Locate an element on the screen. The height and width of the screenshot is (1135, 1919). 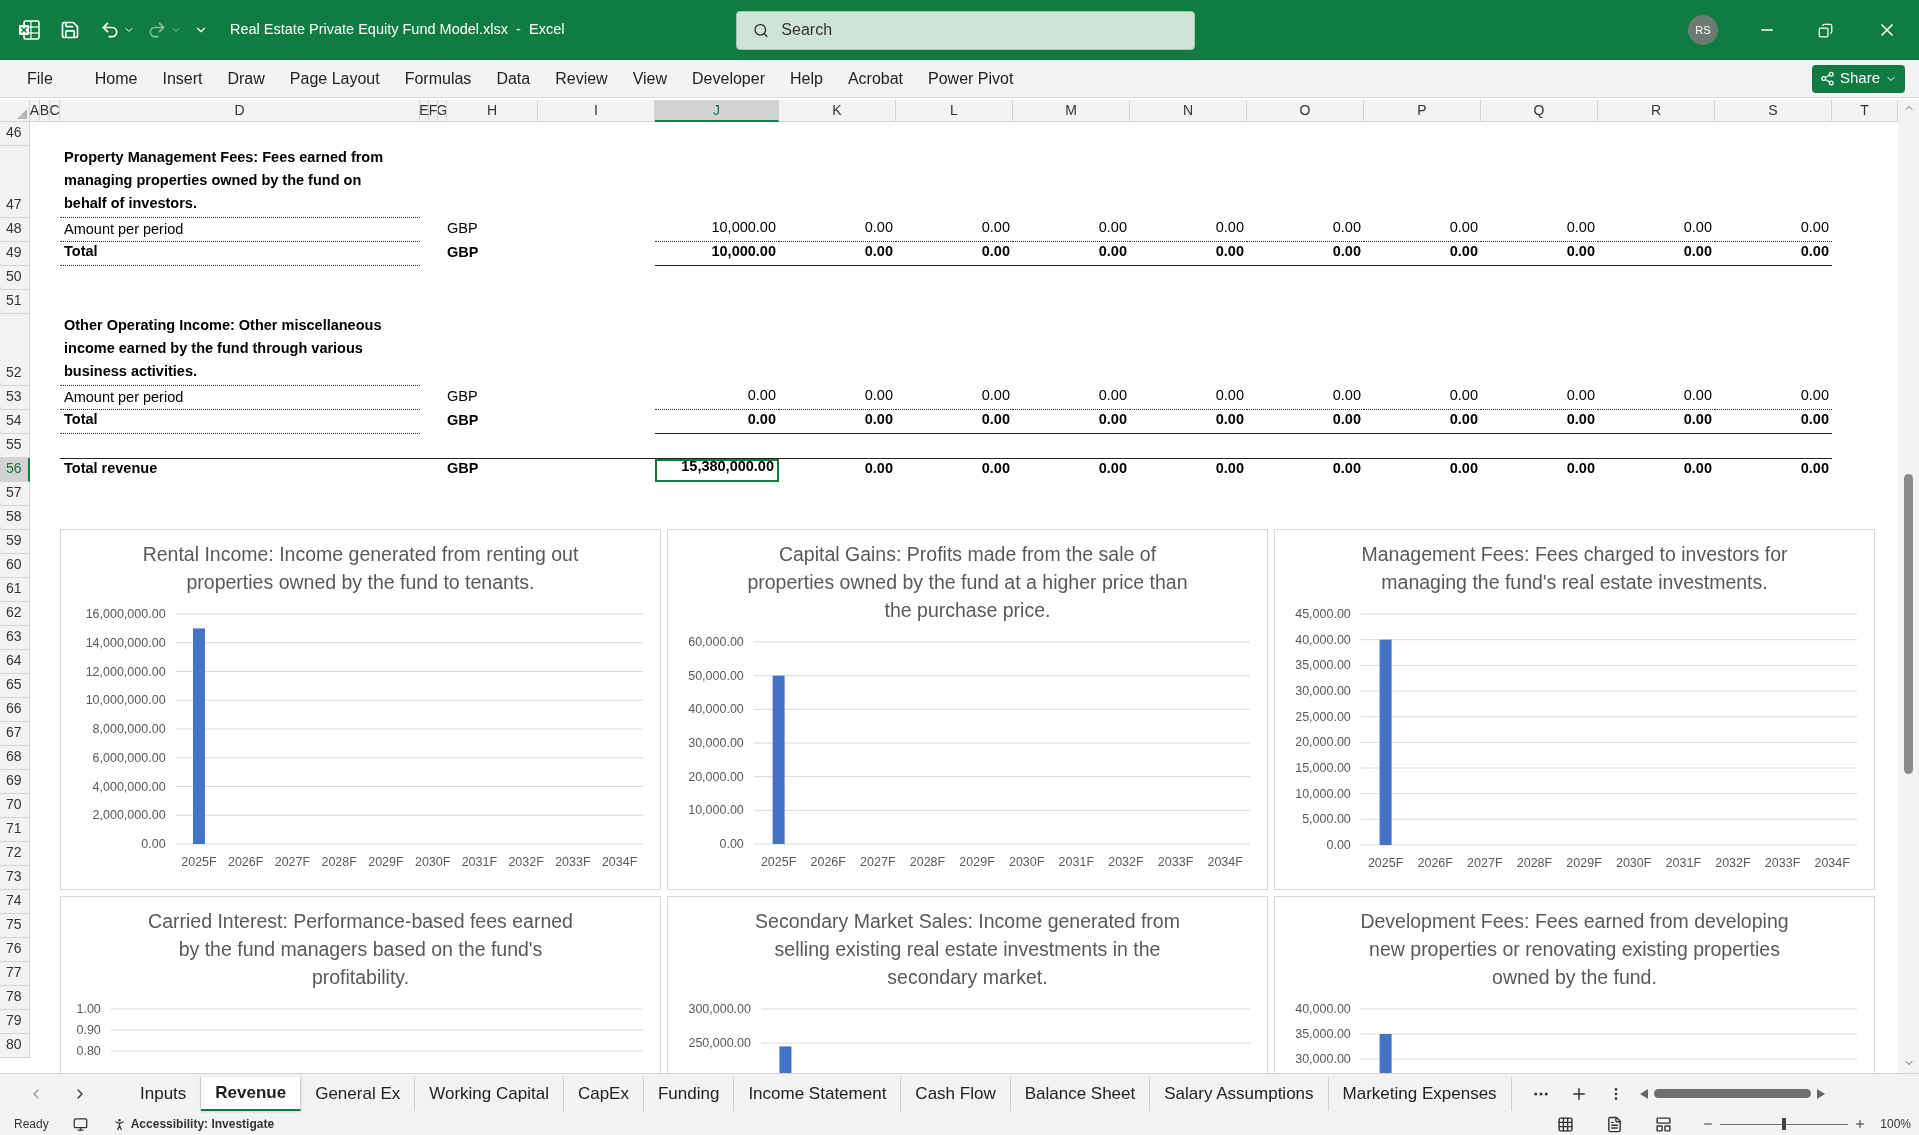
column-header: N is located at coordinates (1188, 111).